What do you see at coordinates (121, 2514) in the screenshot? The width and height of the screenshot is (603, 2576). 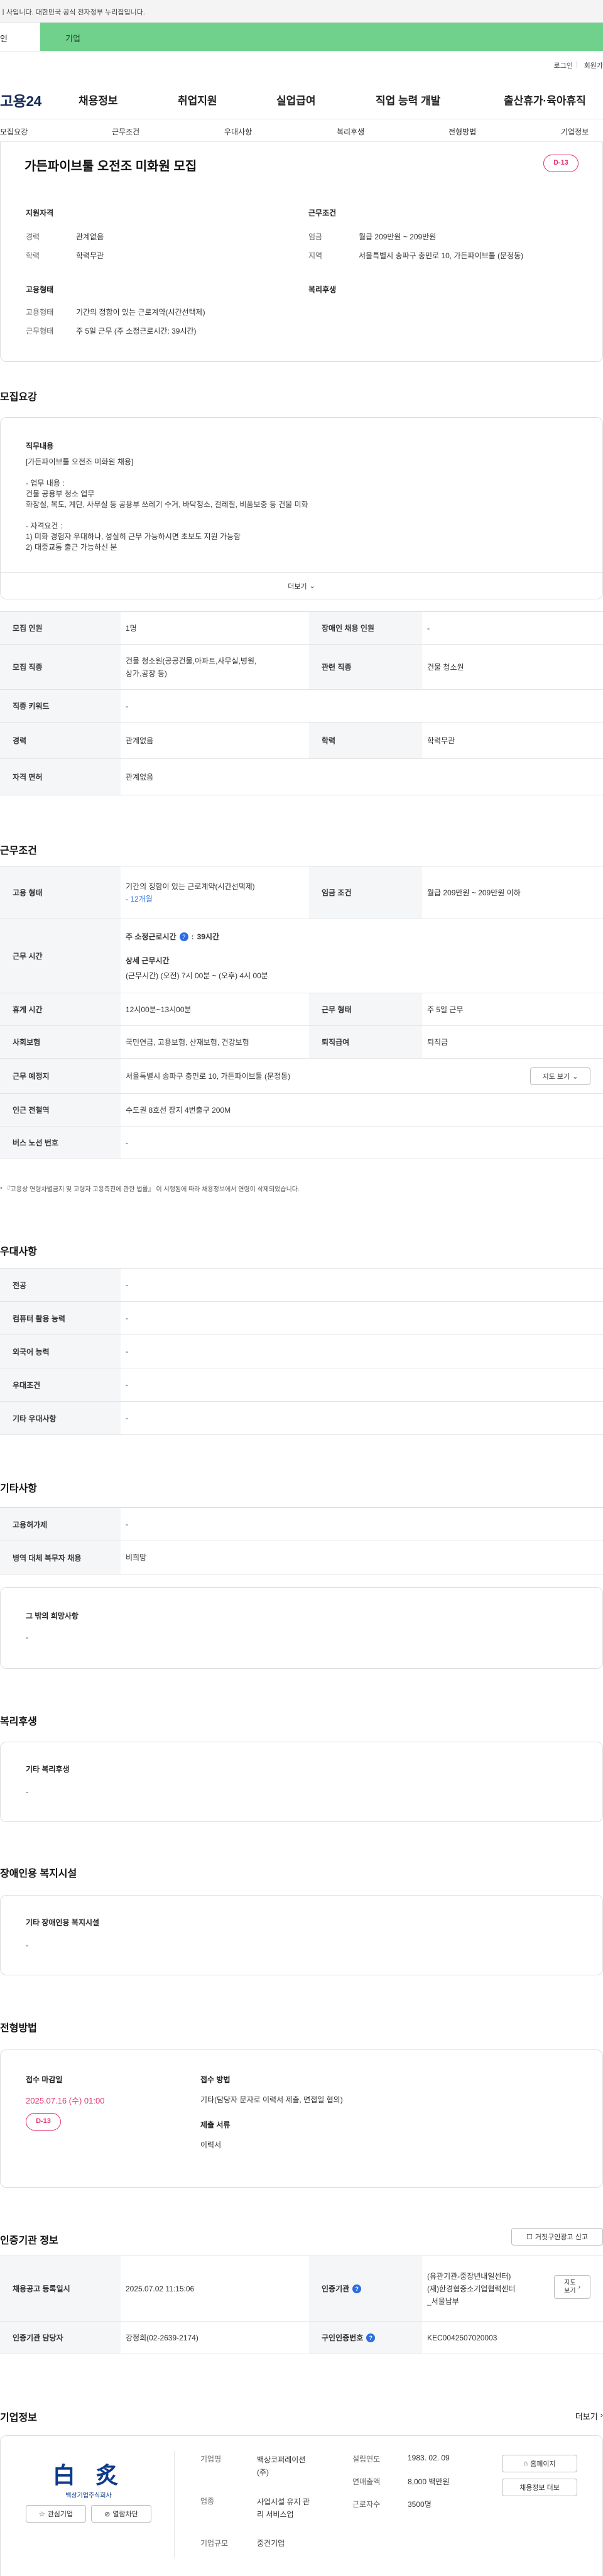 I see `block-view-button: ⊘ 열람차단` at bounding box center [121, 2514].